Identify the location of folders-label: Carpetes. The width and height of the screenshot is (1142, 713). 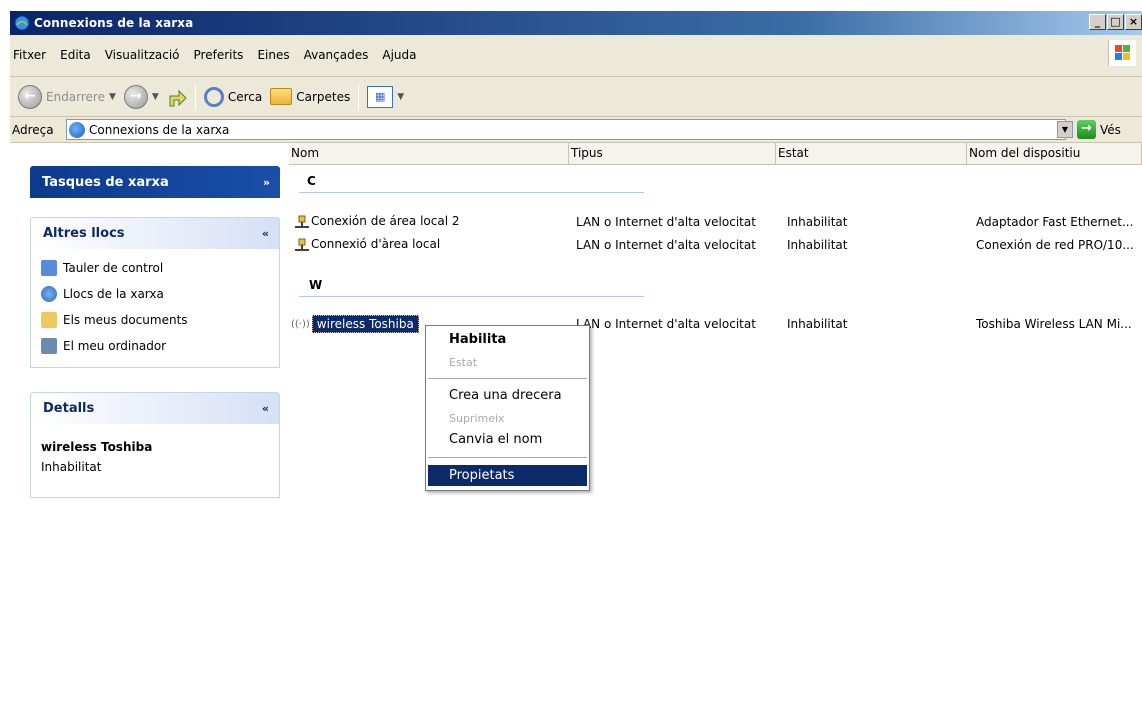
(323, 96).